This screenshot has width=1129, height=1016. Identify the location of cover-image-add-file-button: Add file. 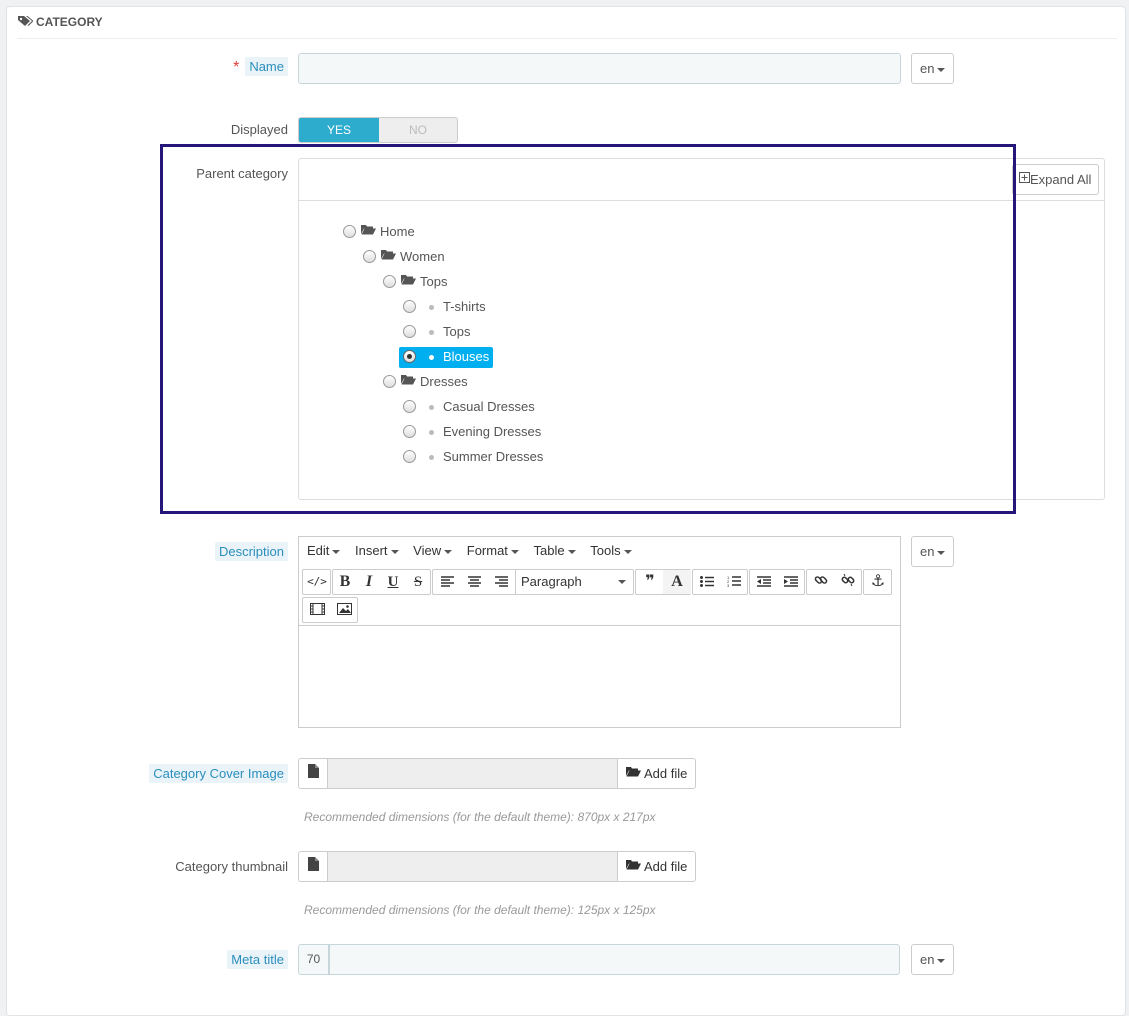
(657, 773).